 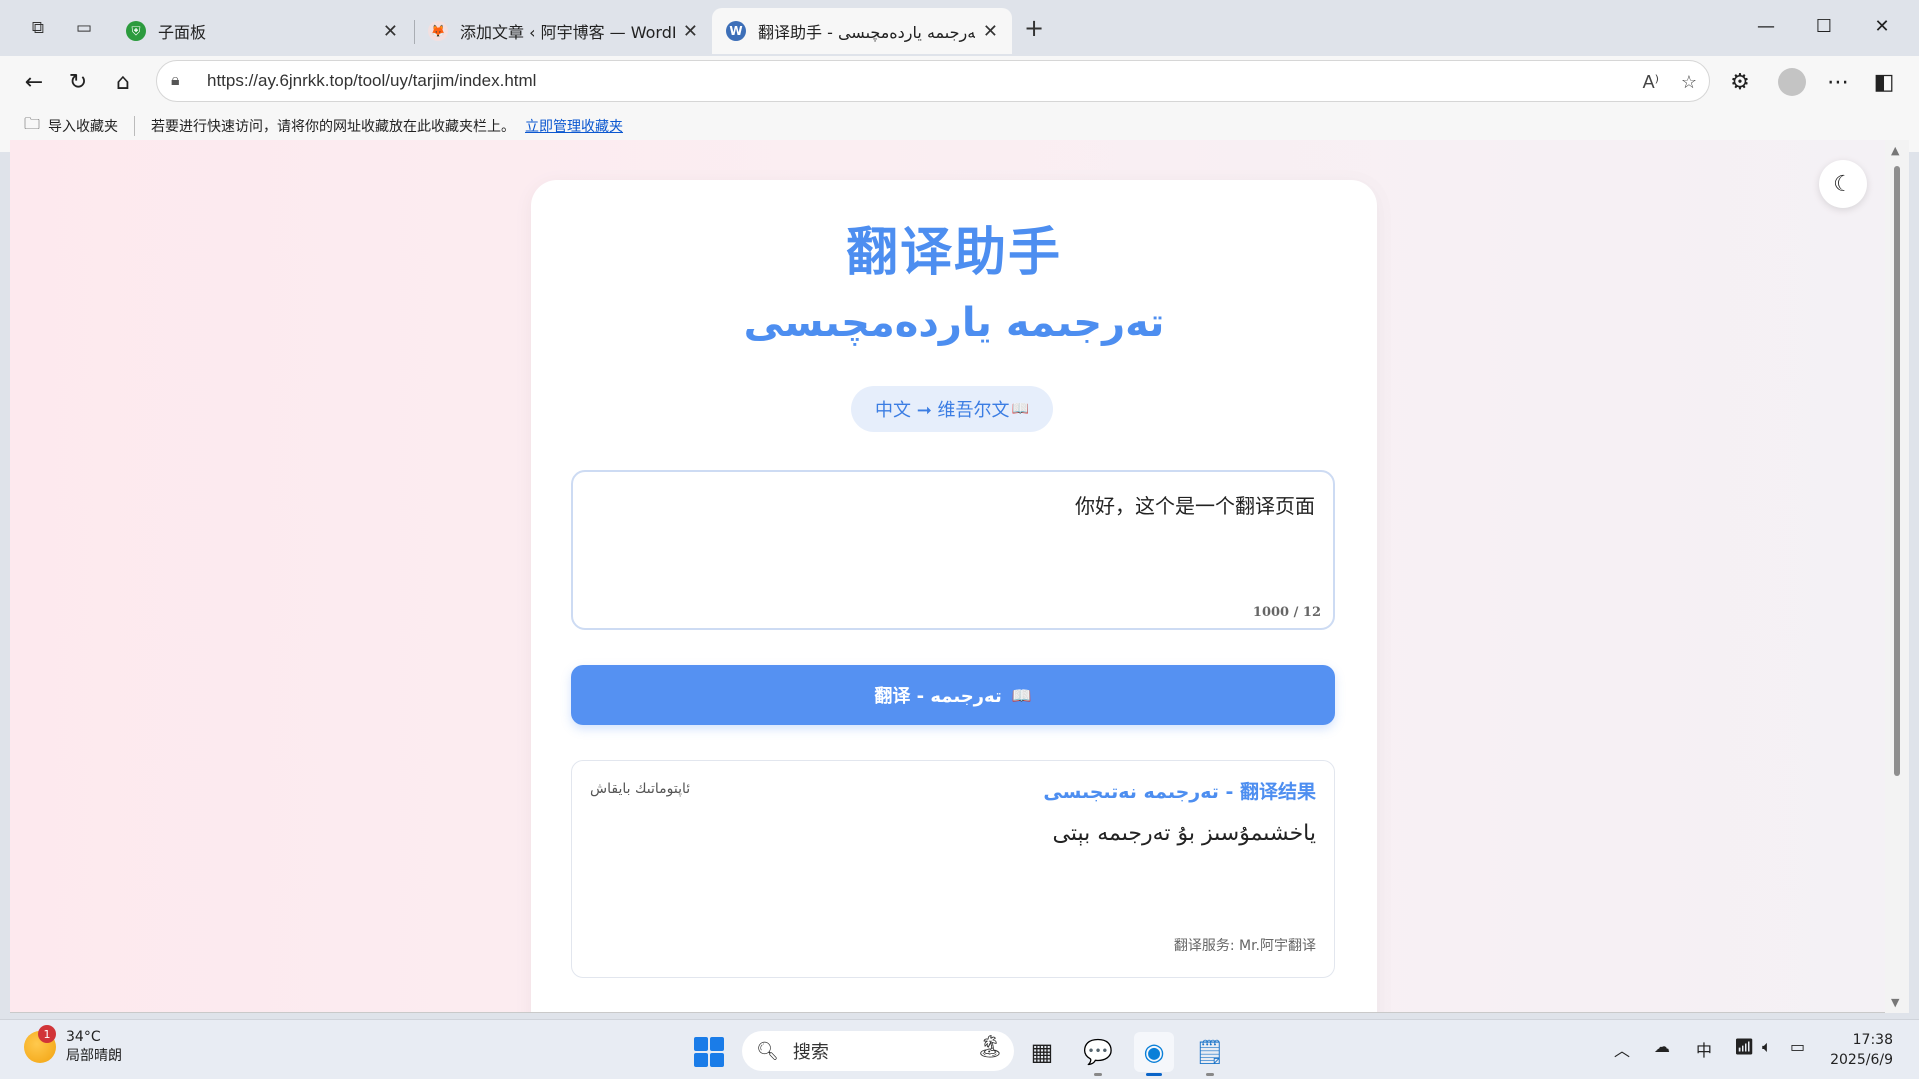 I want to click on wechat-icon: 💬, so click(x=1098, y=1054).